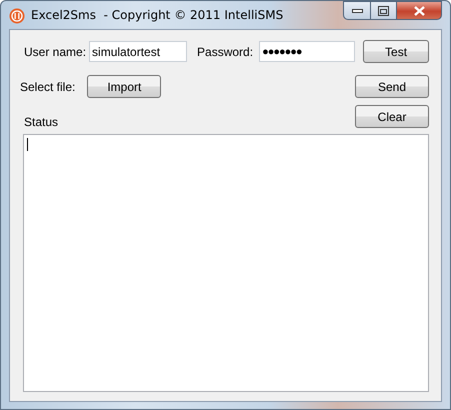 This screenshot has height=410, width=451. Describe the element at coordinates (124, 86) in the screenshot. I see `import-button: Import` at that location.